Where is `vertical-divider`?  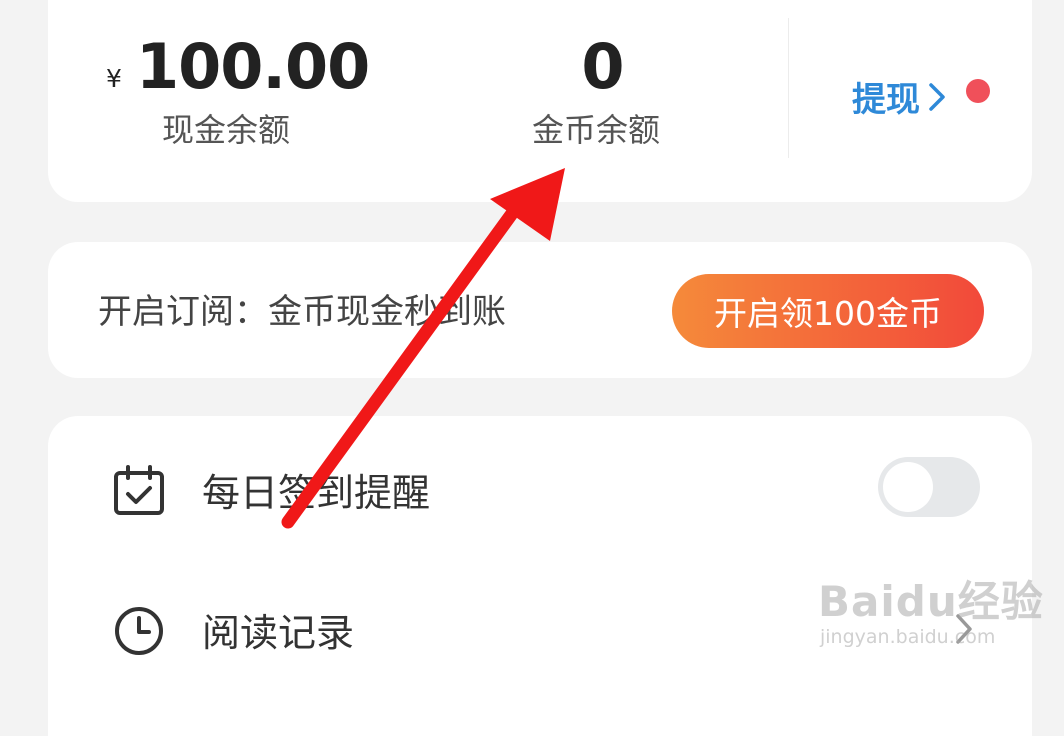
vertical-divider is located at coordinates (788, 88).